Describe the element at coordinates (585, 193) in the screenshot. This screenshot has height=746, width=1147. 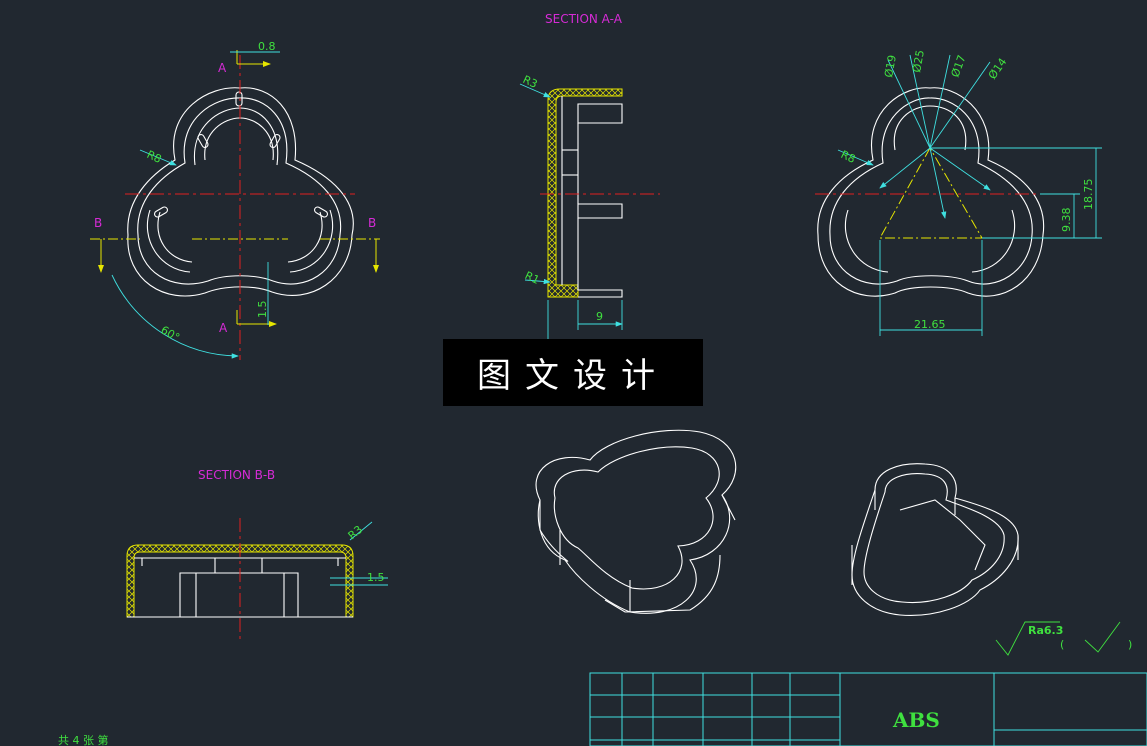
I see `section-a-wall` at that location.